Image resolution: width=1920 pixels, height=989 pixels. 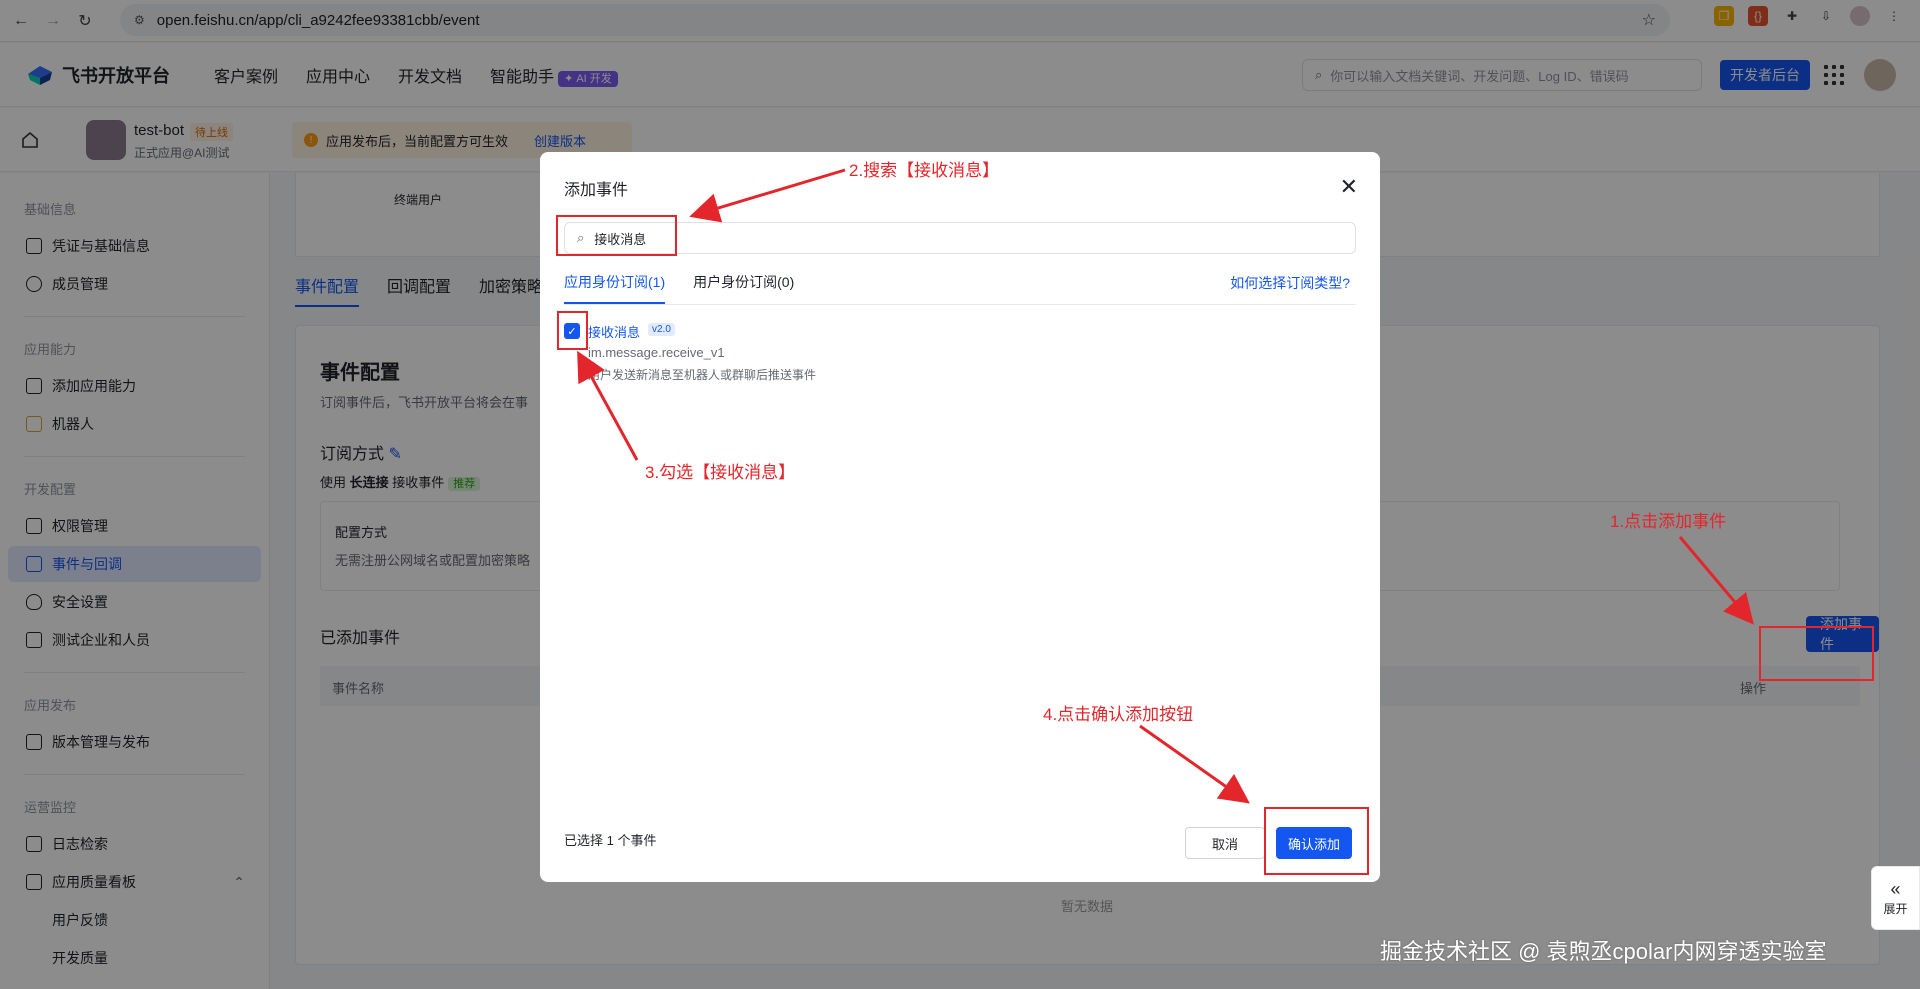 I want to click on annotation-box-add, so click(x=1816, y=653).